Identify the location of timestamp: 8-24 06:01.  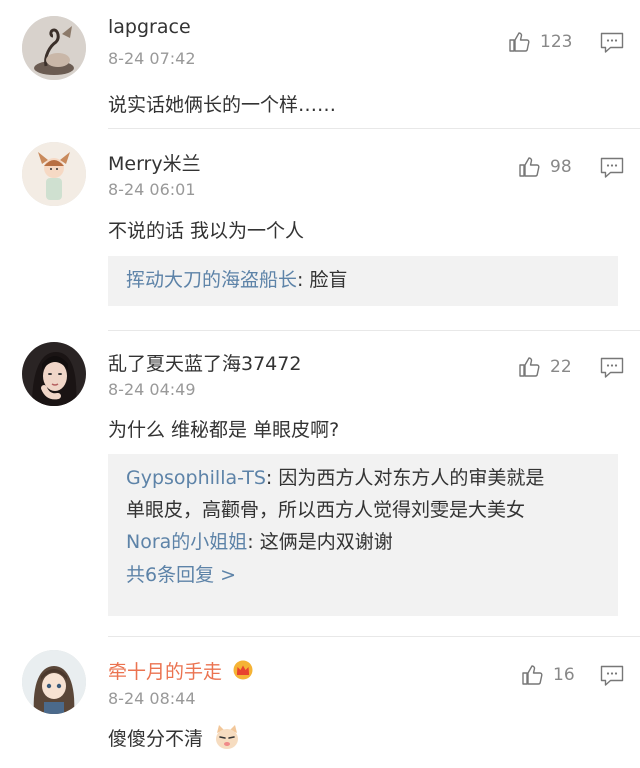
(152, 189).